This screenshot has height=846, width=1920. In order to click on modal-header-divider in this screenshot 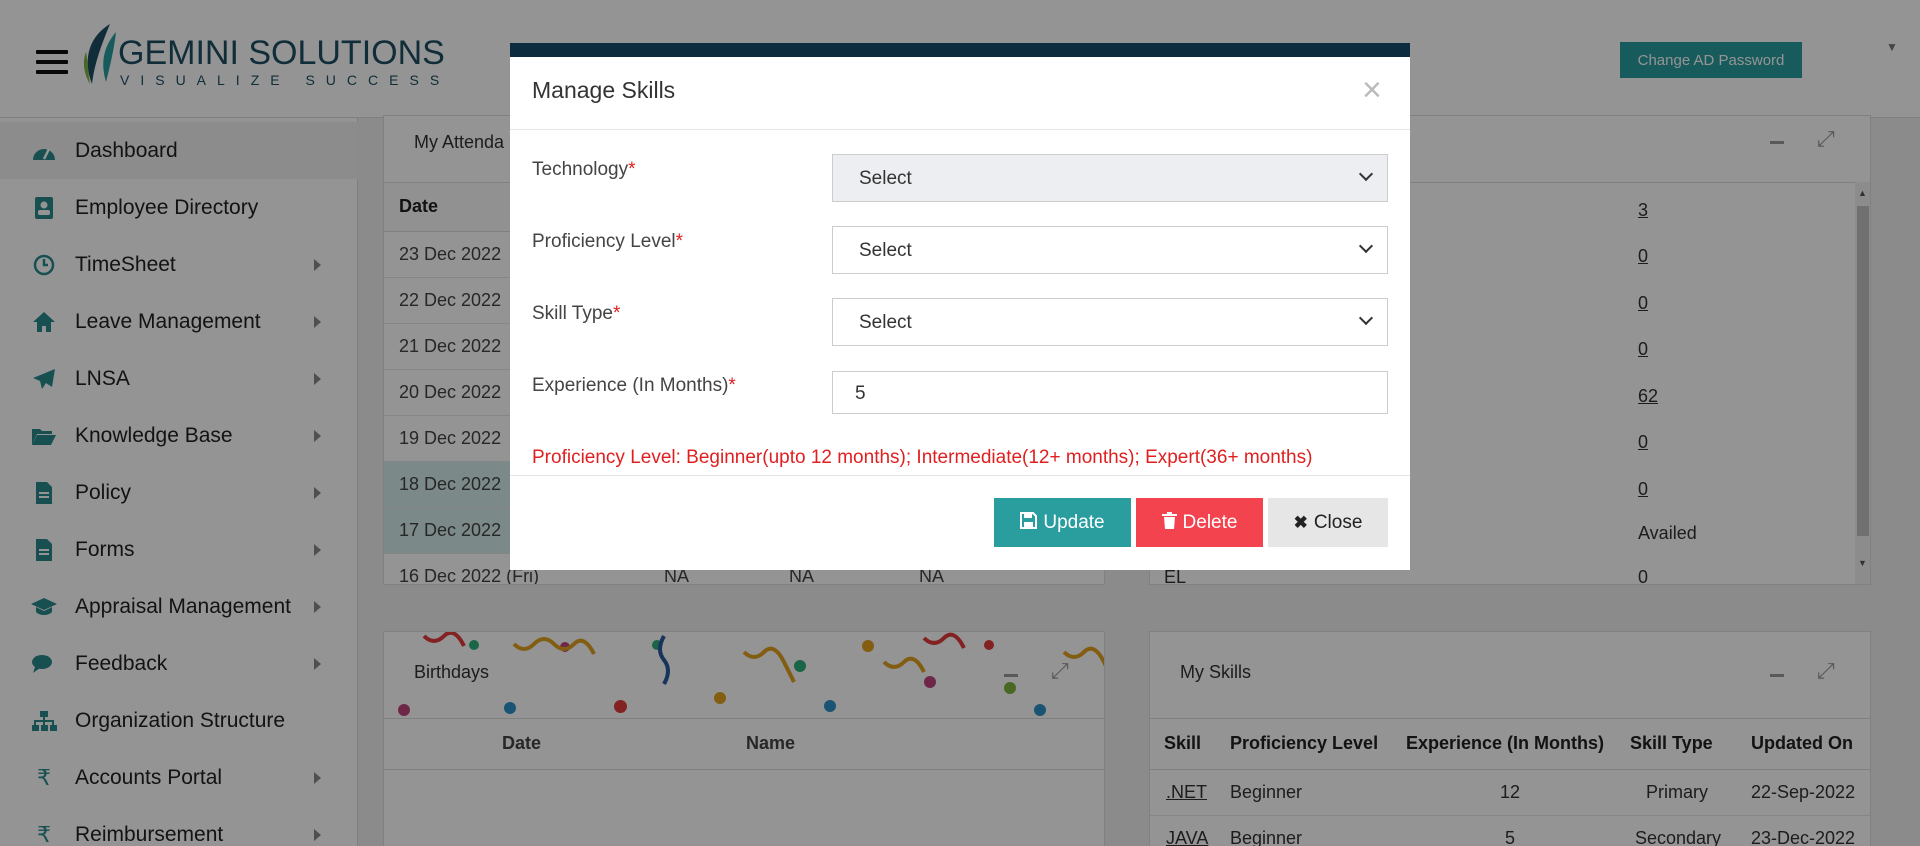, I will do `click(960, 129)`.